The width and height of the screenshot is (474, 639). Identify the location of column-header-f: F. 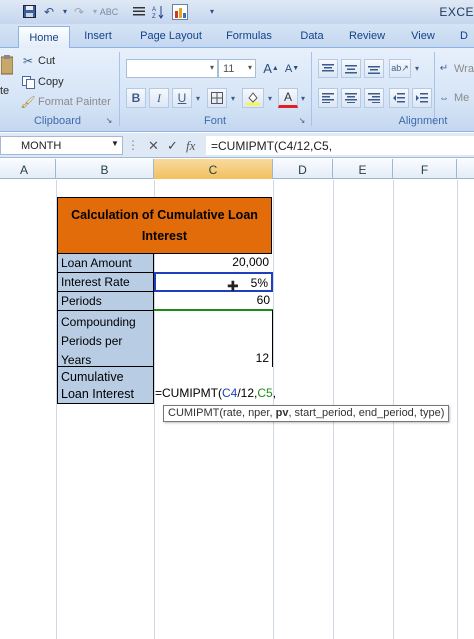
(425, 169).